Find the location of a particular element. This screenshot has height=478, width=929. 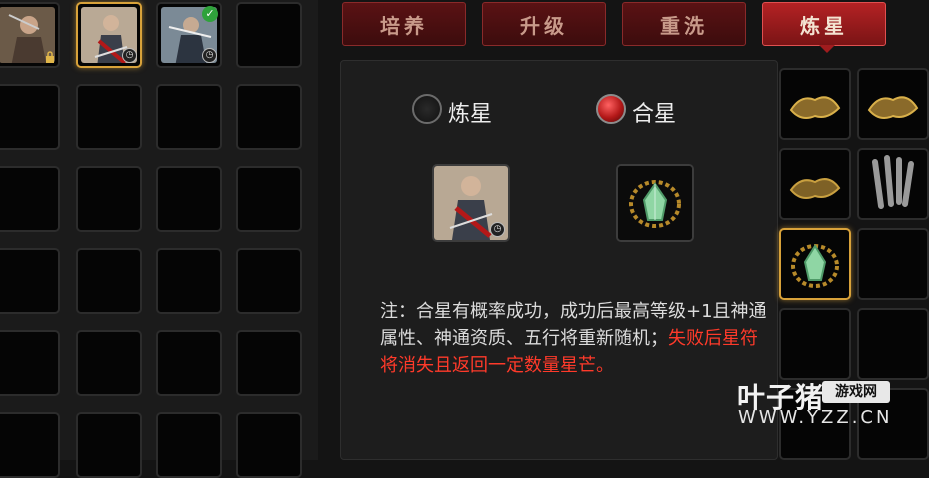

star-charm-slot is located at coordinates (655, 203).